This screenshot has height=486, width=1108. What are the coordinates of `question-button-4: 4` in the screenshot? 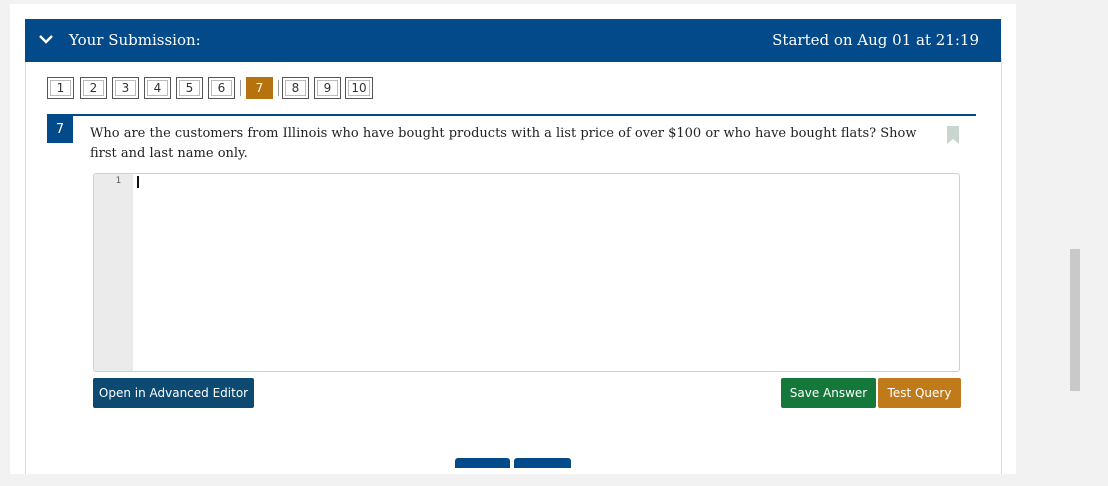 It's located at (157, 88).